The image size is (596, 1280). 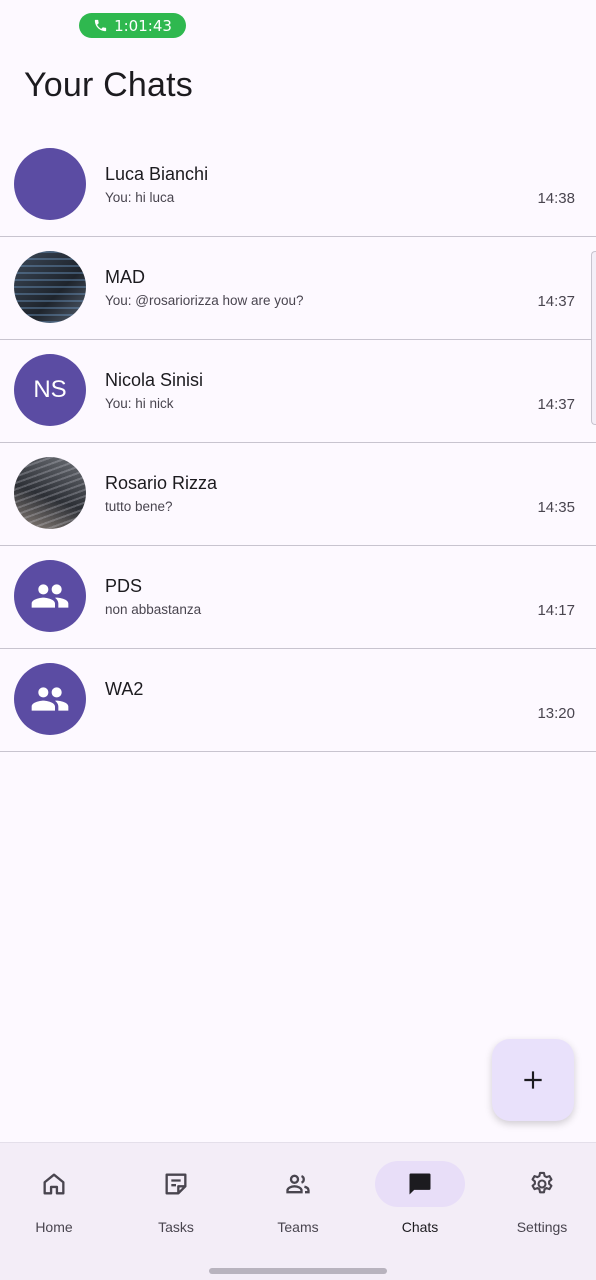 What do you see at coordinates (157, 174) in the screenshot?
I see `chat-name: Luca Bianchi` at bounding box center [157, 174].